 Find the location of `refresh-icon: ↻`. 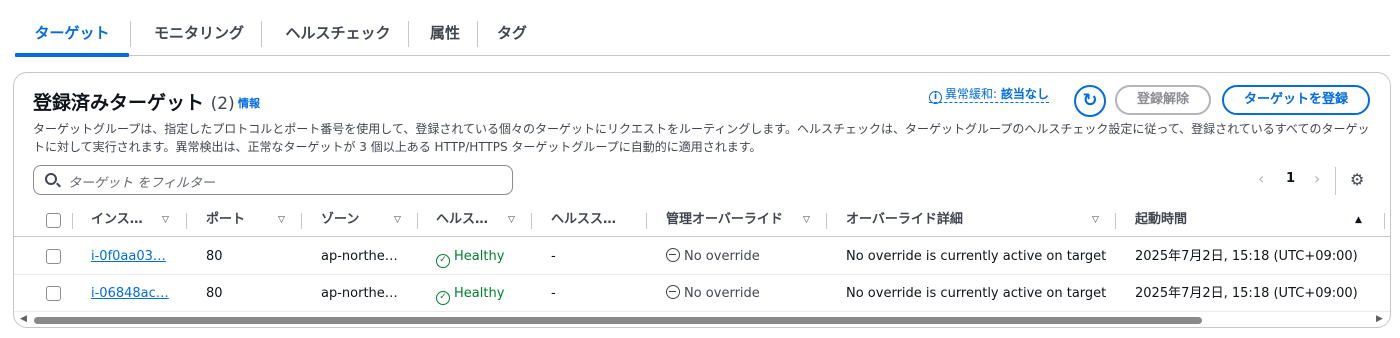

refresh-icon: ↻ is located at coordinates (1090, 100).